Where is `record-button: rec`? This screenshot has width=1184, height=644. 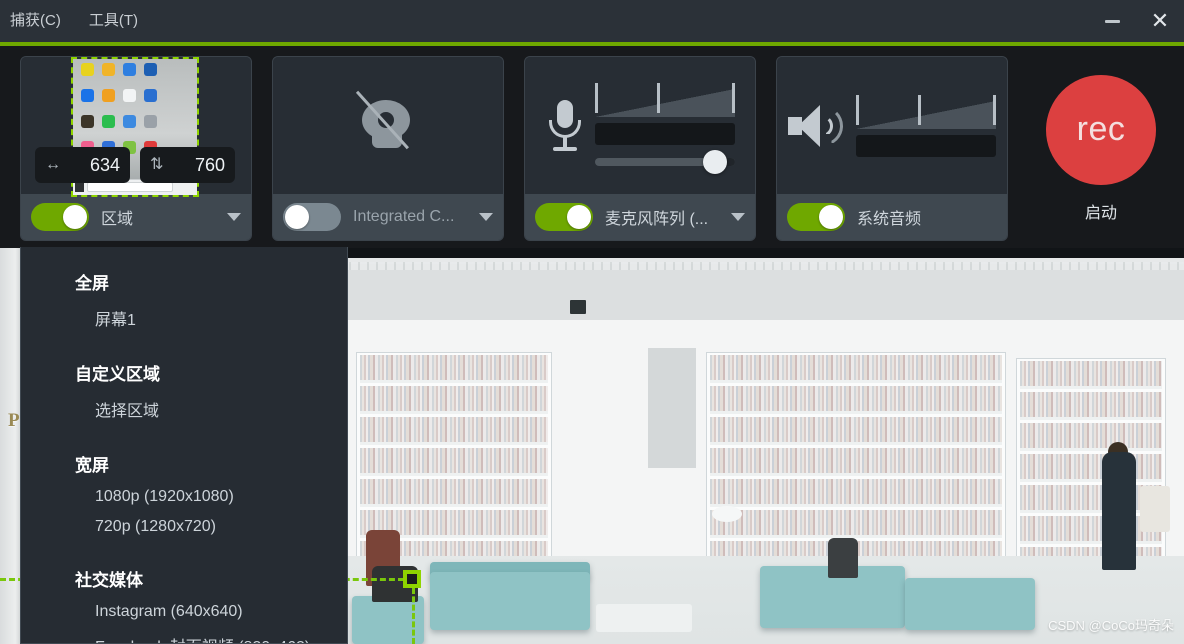
record-button: rec is located at coordinates (1101, 129).